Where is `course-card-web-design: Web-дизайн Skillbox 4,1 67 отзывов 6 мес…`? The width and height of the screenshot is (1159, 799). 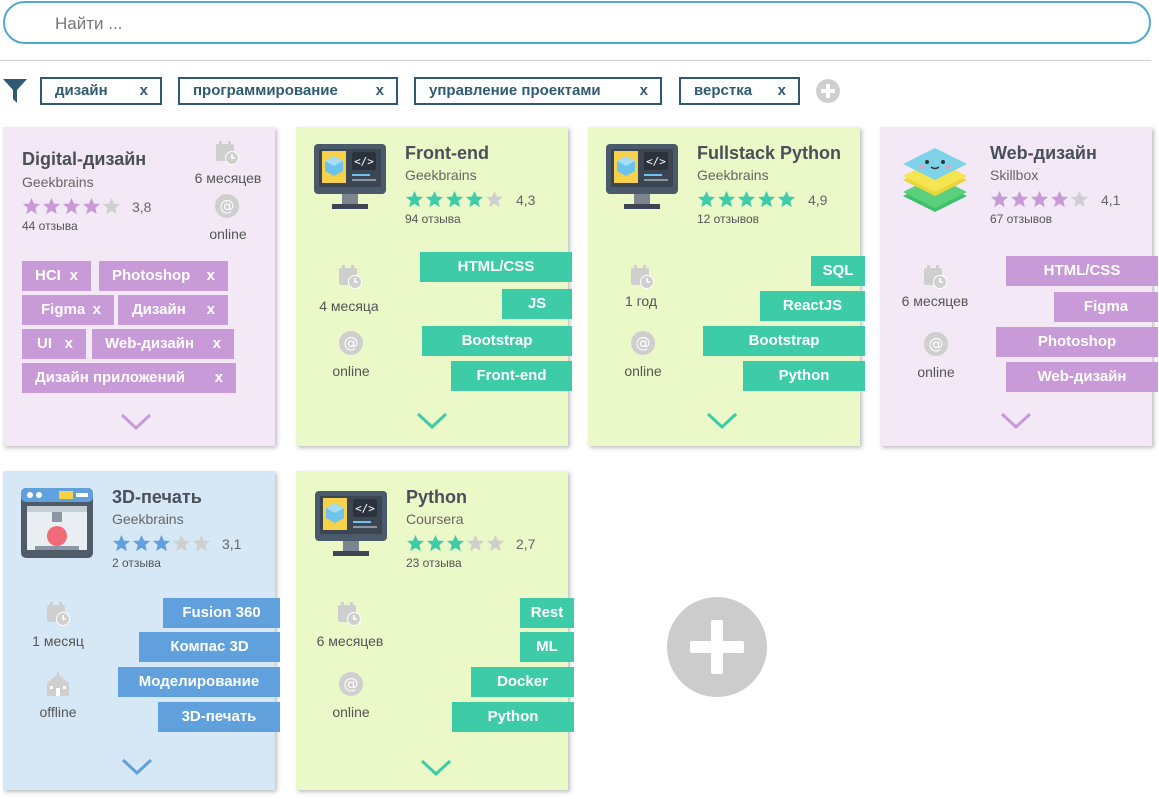 course-card-web-design: Web-дизайн Skillbox 4,1 67 отзывов 6 мес… is located at coordinates (1019, 286).